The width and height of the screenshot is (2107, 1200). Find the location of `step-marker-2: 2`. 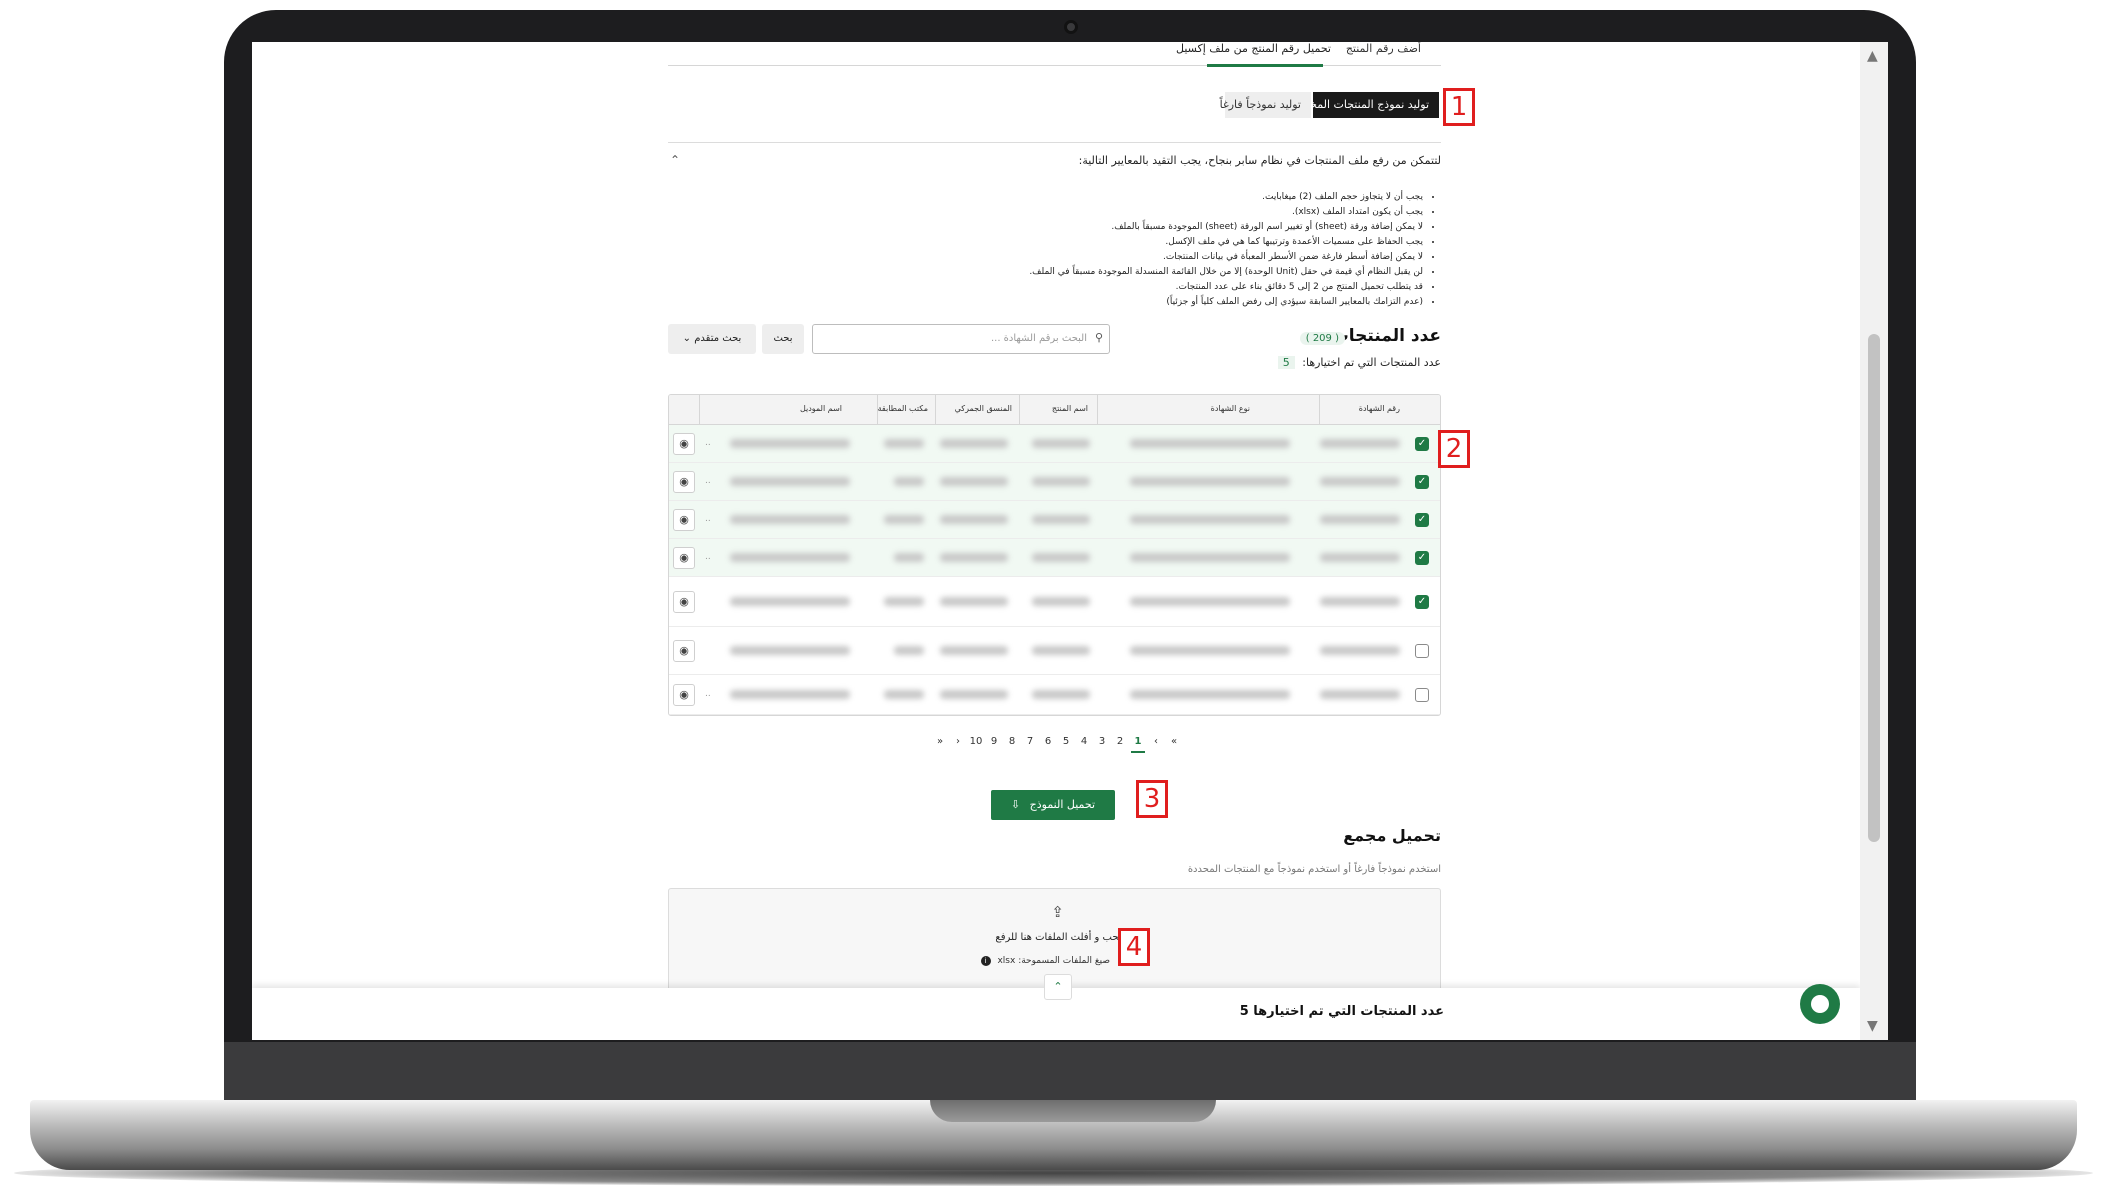

step-marker-2: 2 is located at coordinates (1454, 449).